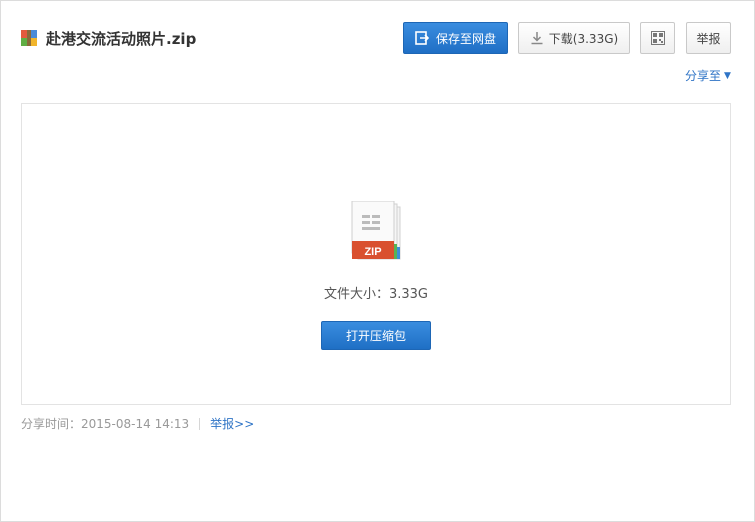 This screenshot has height=522, width=755. Describe the element at coordinates (121, 38) in the screenshot. I see `file-name: 赴港交流活动照片.zip` at that location.